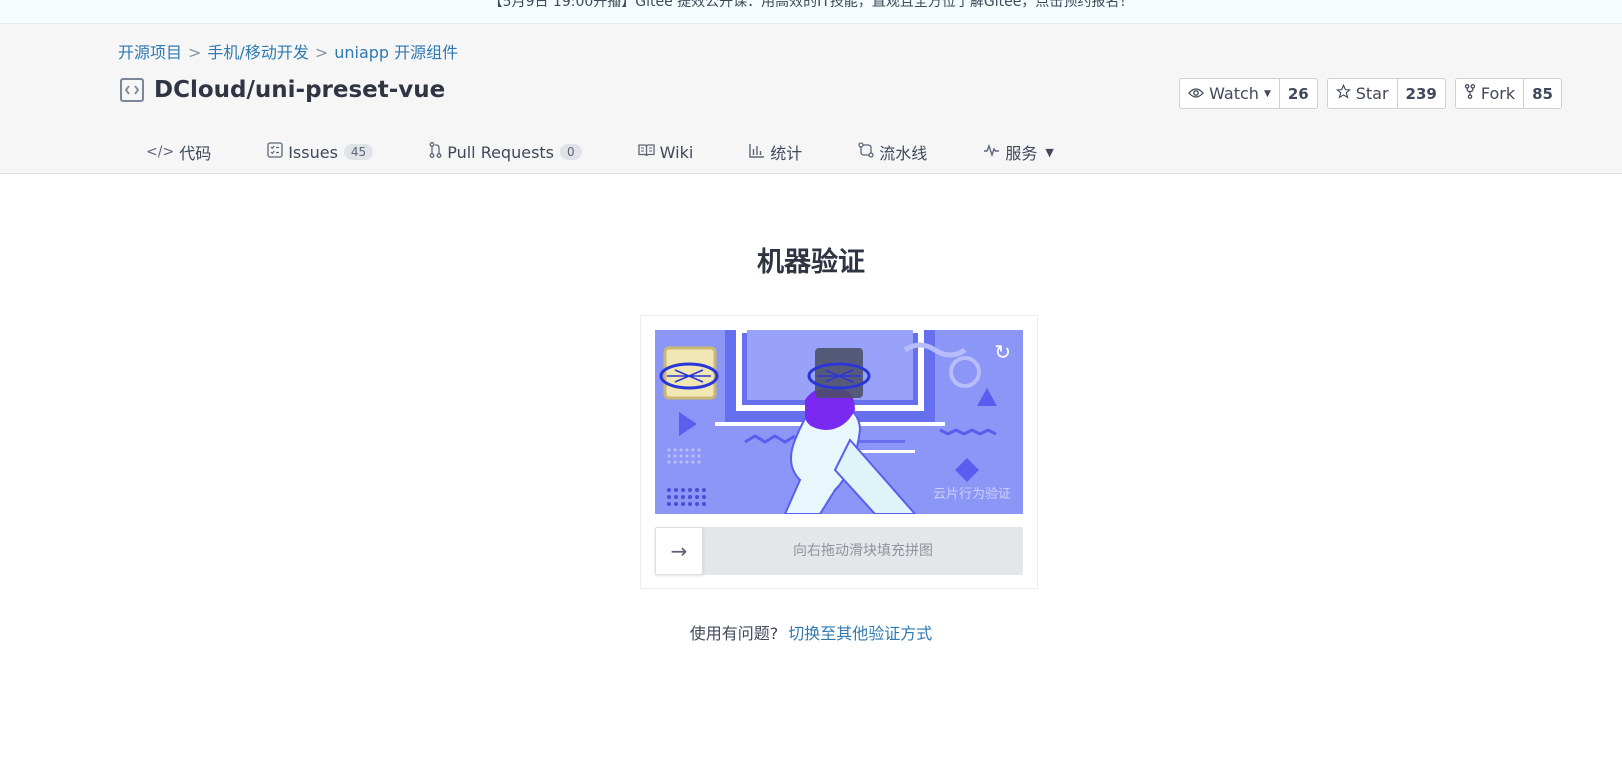 This screenshot has width=1622, height=772. What do you see at coordinates (903, 153) in the screenshot?
I see `tab-pipeline-label: 流水线` at bounding box center [903, 153].